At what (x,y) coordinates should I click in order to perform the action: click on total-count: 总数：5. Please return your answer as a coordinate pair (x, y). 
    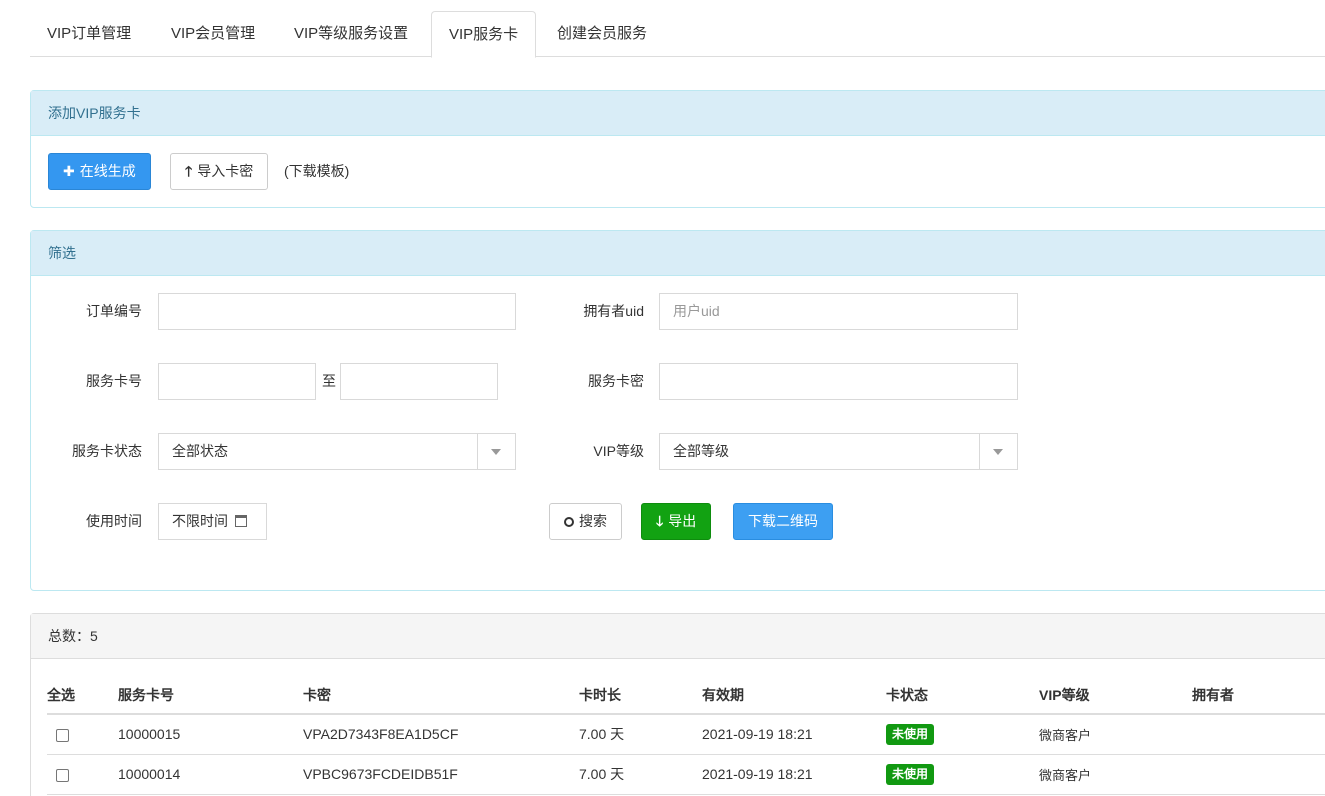
    Looking at the image, I should click on (678, 636).